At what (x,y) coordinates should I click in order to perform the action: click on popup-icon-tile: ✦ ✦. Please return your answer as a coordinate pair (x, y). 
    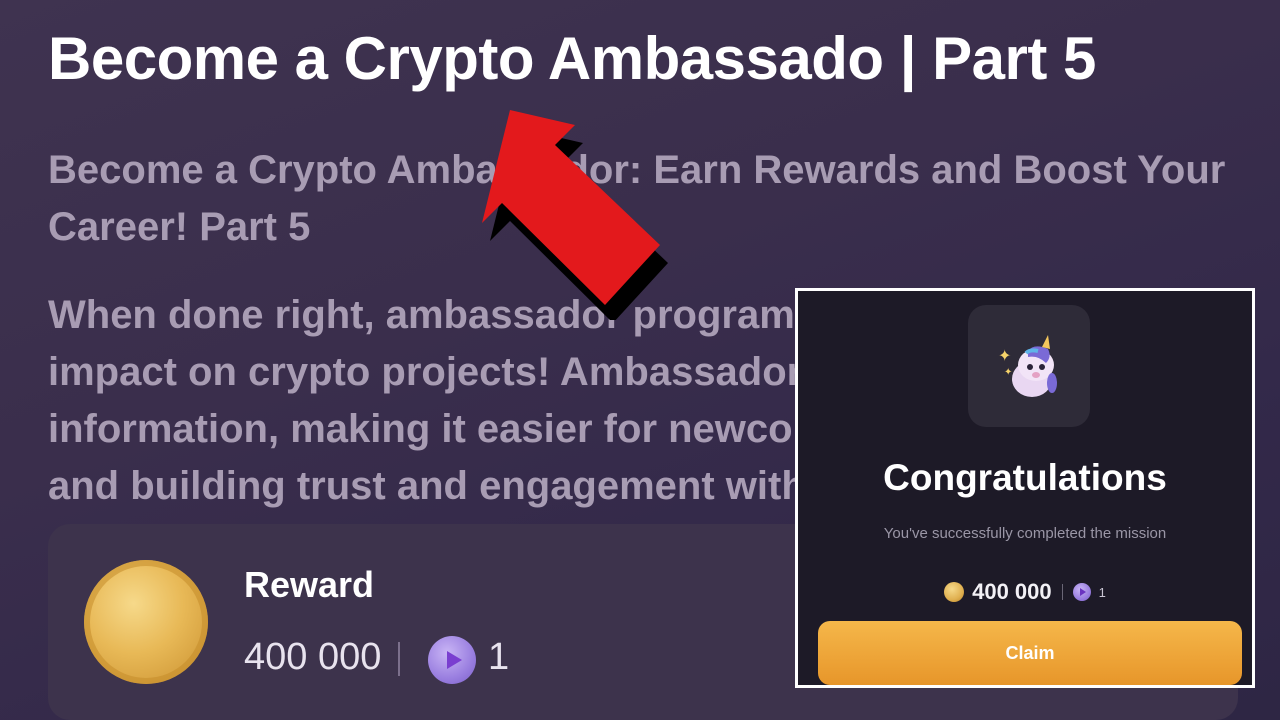
    Looking at the image, I should click on (1029, 366).